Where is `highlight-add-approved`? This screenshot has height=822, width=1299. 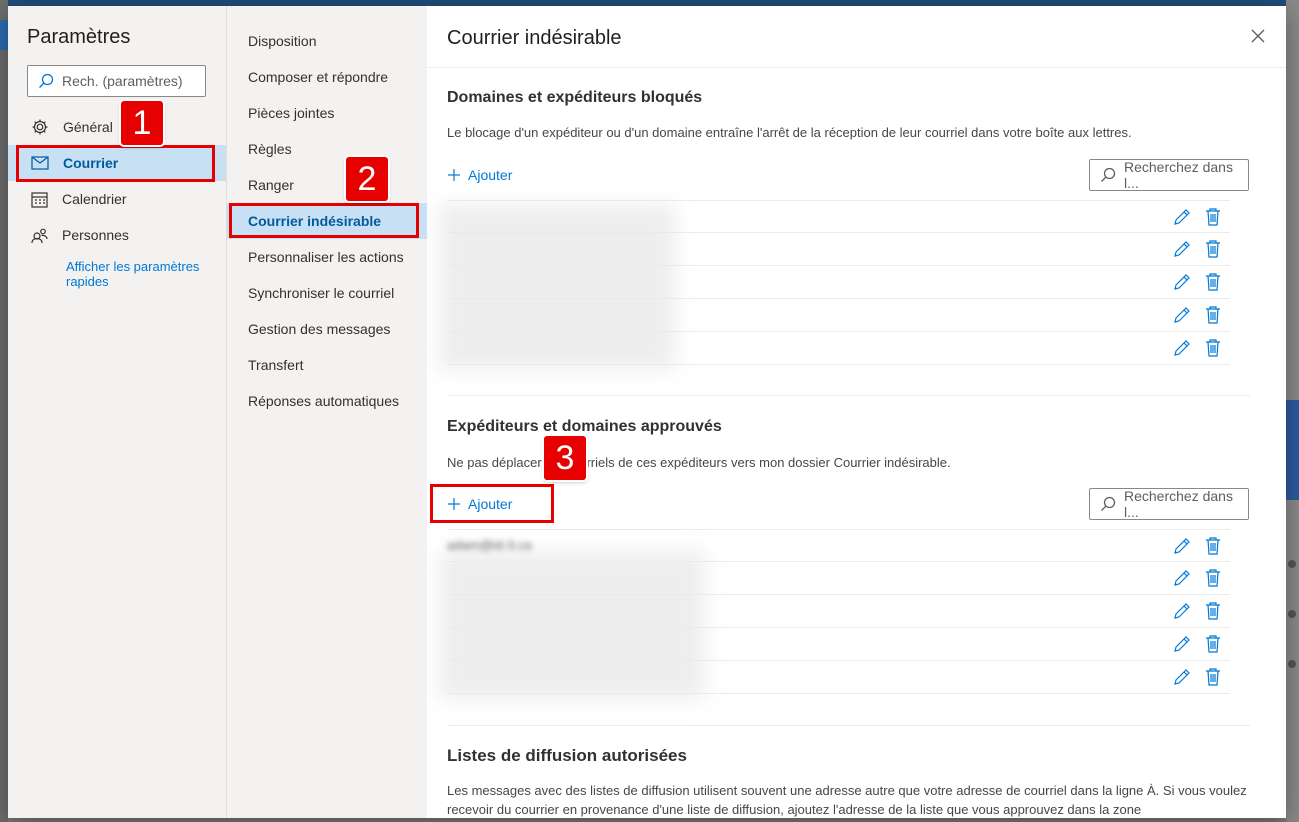
highlight-add-approved is located at coordinates (492, 503).